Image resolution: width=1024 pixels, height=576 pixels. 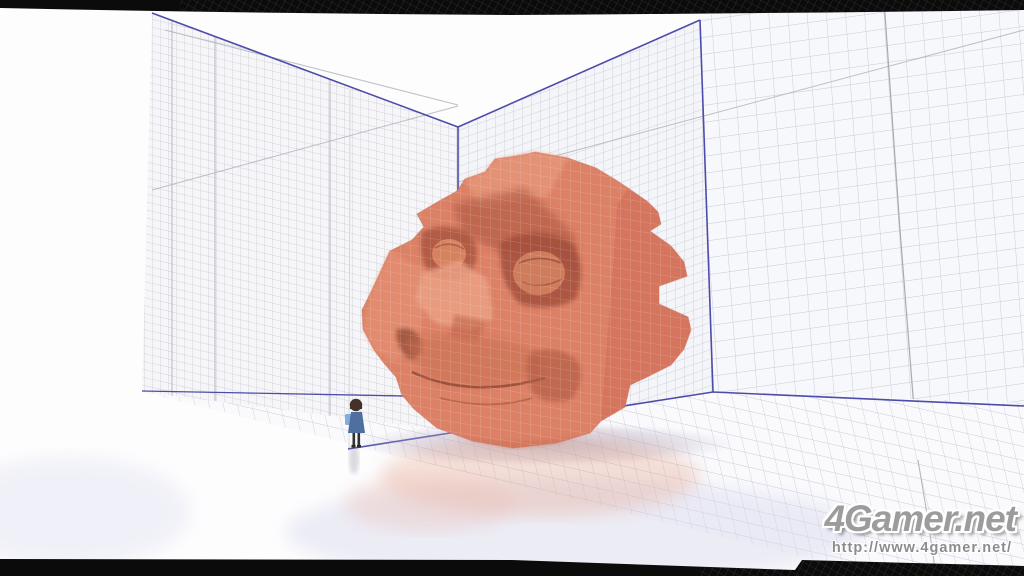 What do you see at coordinates (354, 459) in the screenshot?
I see `character-reflection` at bounding box center [354, 459].